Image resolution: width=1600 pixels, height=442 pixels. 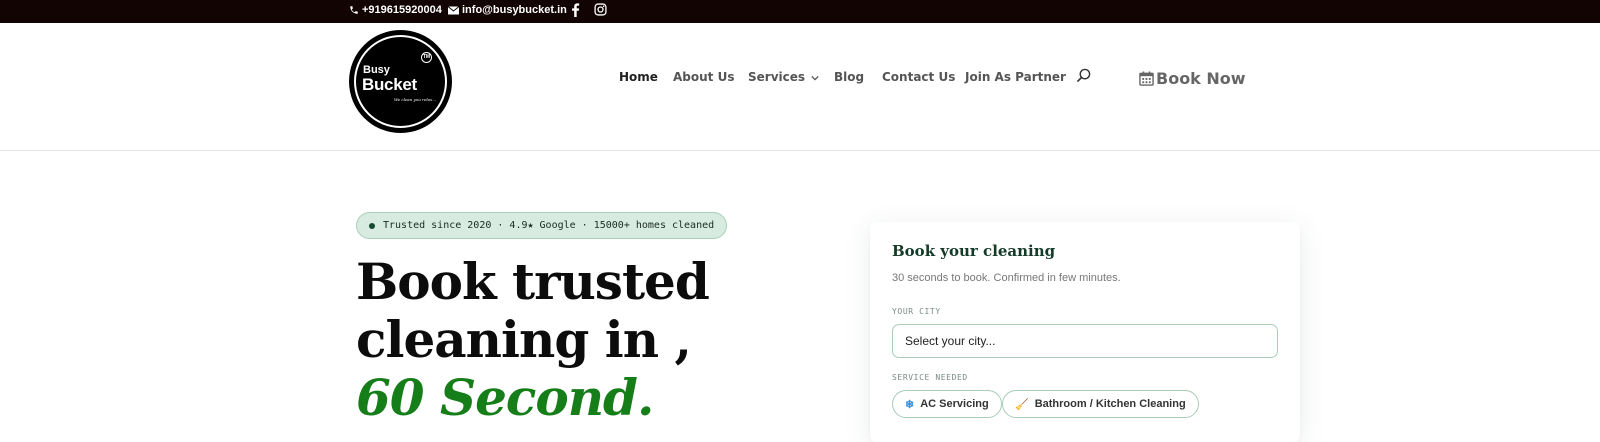 I want to click on book-now-button: Book Now, so click(x=1192, y=78).